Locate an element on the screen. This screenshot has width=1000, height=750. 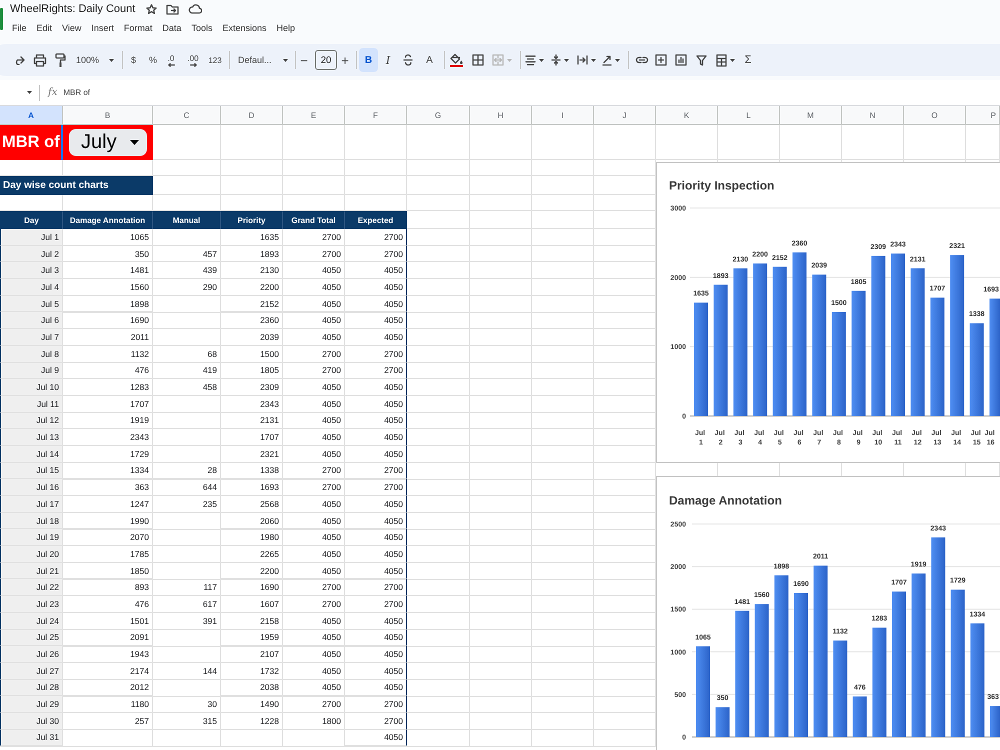
table-cell: Jul 9 is located at coordinates (31, 371).